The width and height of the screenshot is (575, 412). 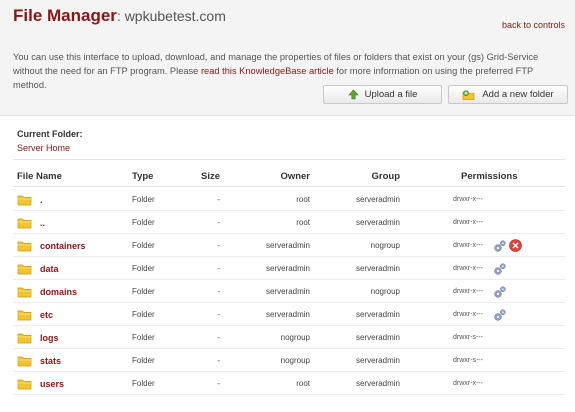 I want to click on folder-name-link: etc, so click(x=46, y=315).